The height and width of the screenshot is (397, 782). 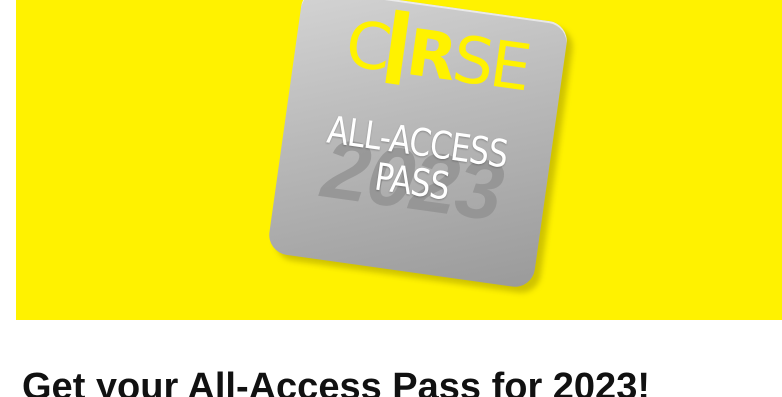 I want to click on cirse-logo: C RSE, so click(x=437, y=55).